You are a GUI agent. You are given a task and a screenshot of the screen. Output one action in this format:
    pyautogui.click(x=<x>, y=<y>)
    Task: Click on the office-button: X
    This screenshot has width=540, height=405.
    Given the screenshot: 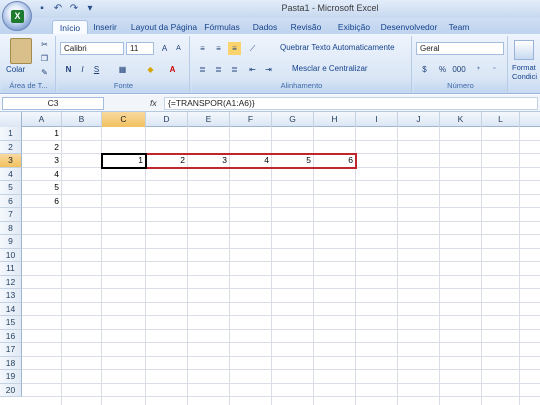 What is the action you would take?
    pyautogui.click(x=17, y=16)
    